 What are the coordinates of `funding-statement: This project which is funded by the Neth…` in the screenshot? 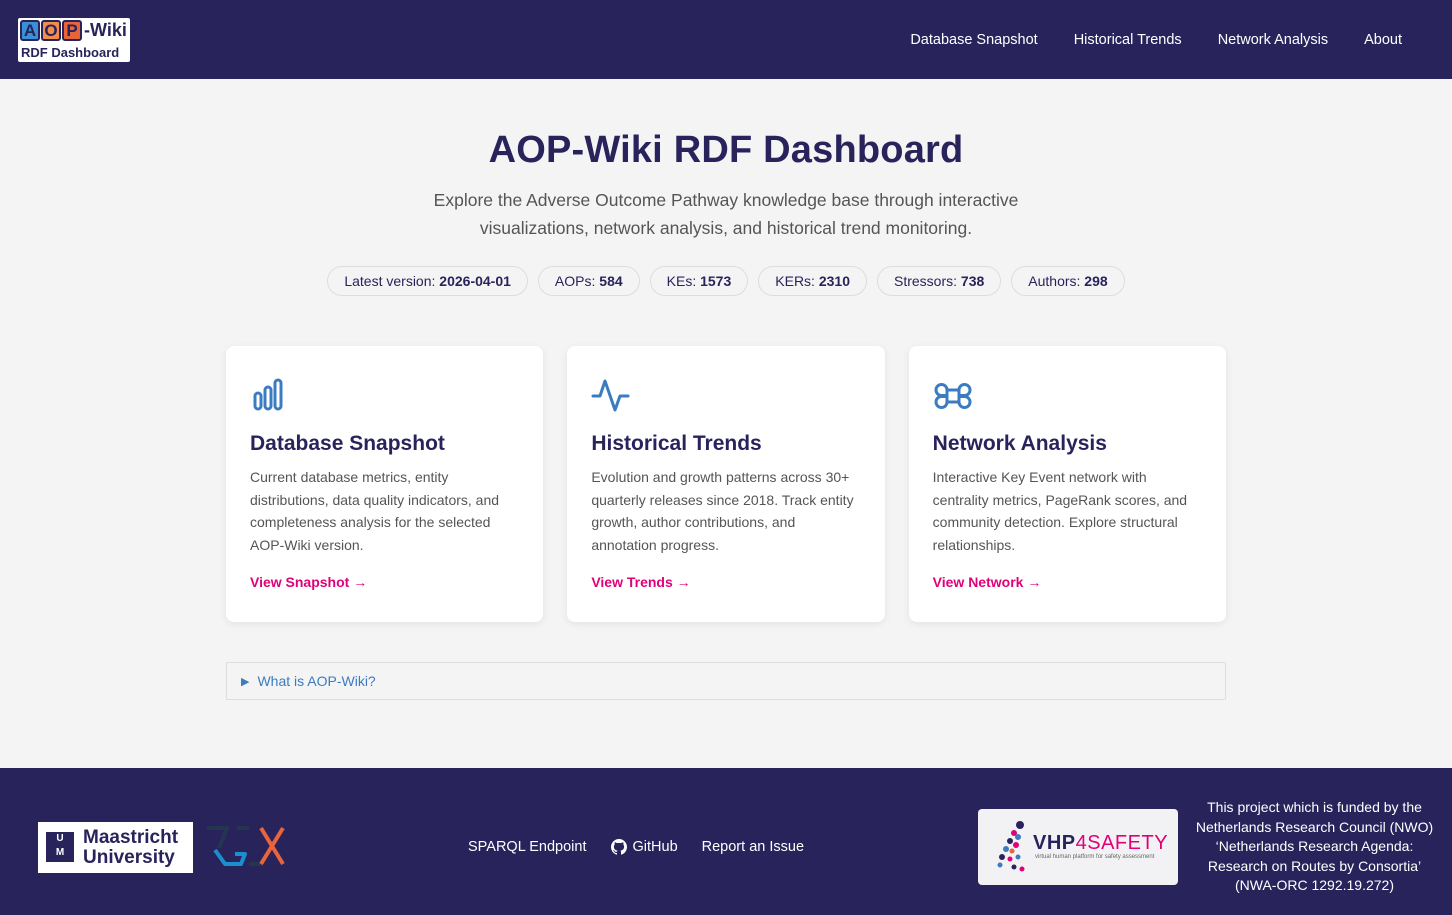 It's located at (1314, 846).